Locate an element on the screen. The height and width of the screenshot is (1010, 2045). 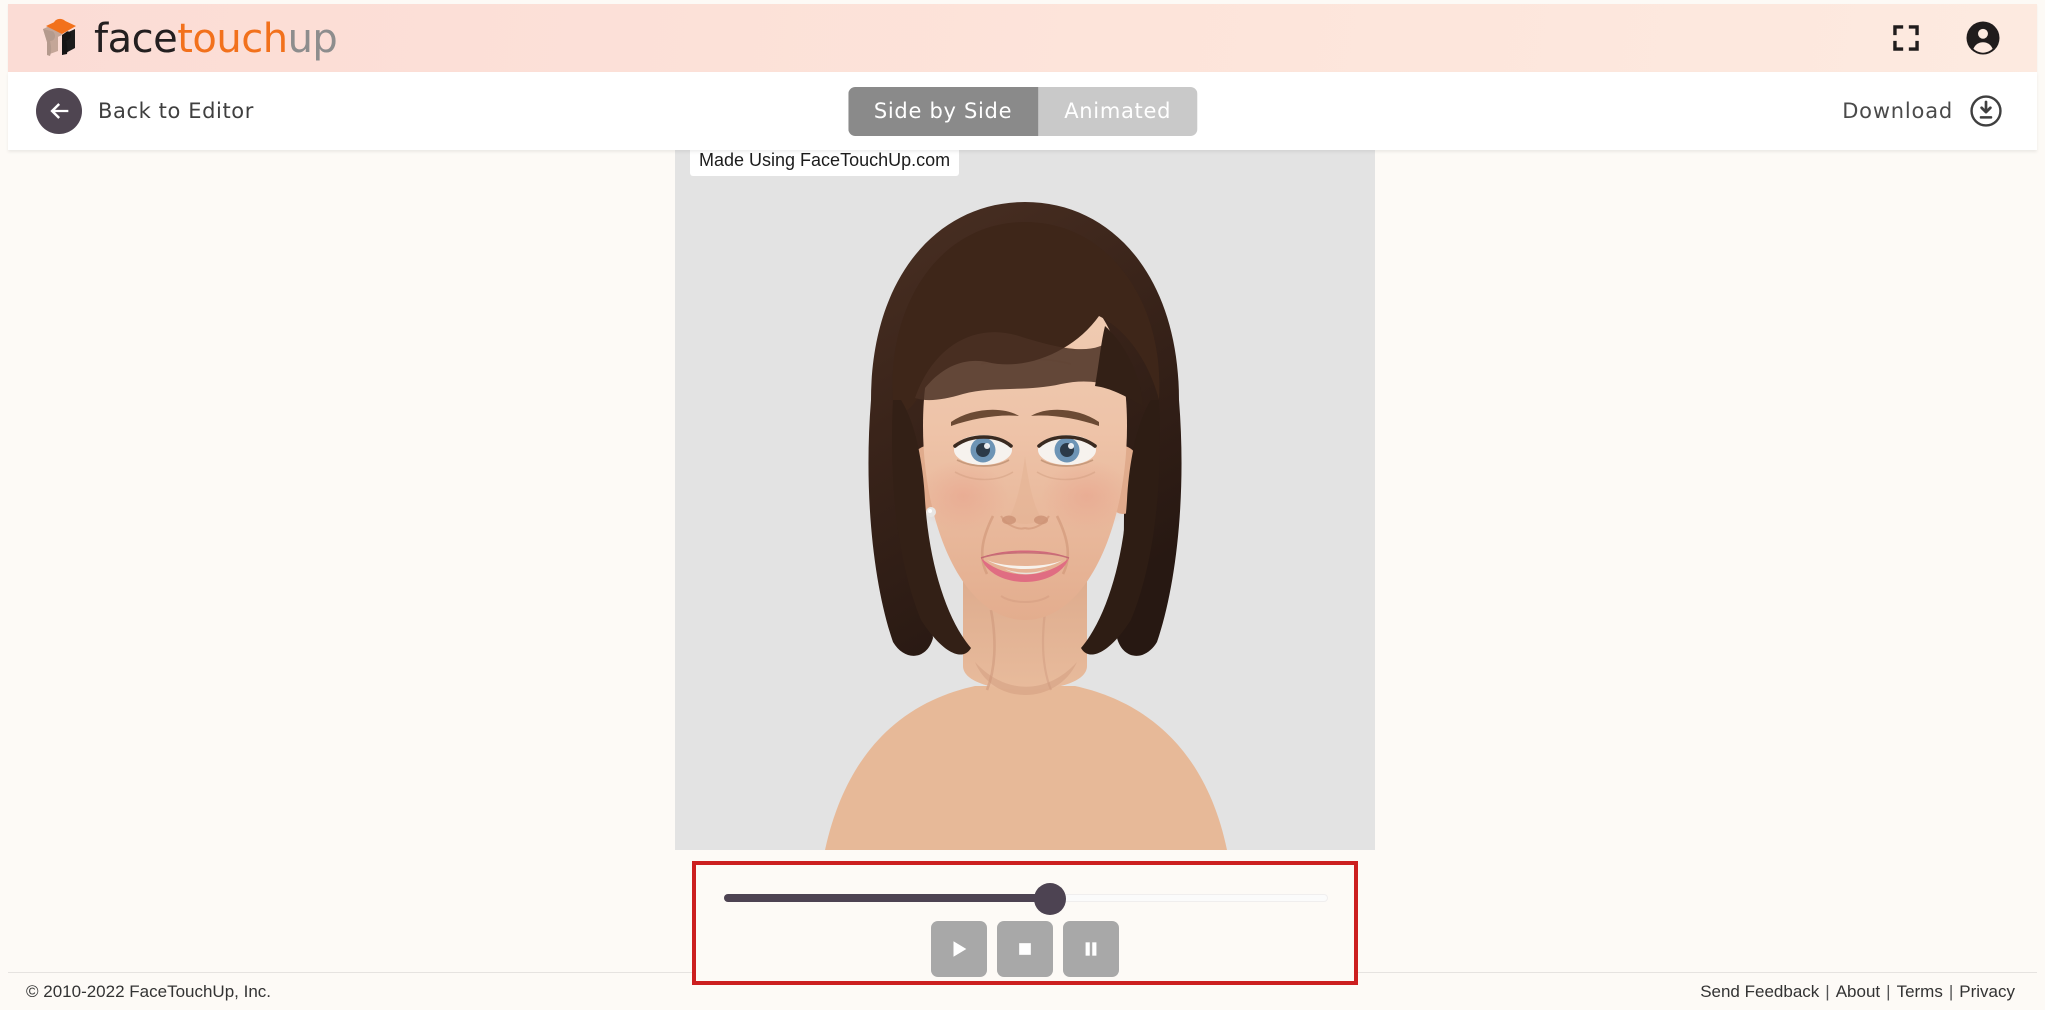
animation-player-controls is located at coordinates (1025, 923).